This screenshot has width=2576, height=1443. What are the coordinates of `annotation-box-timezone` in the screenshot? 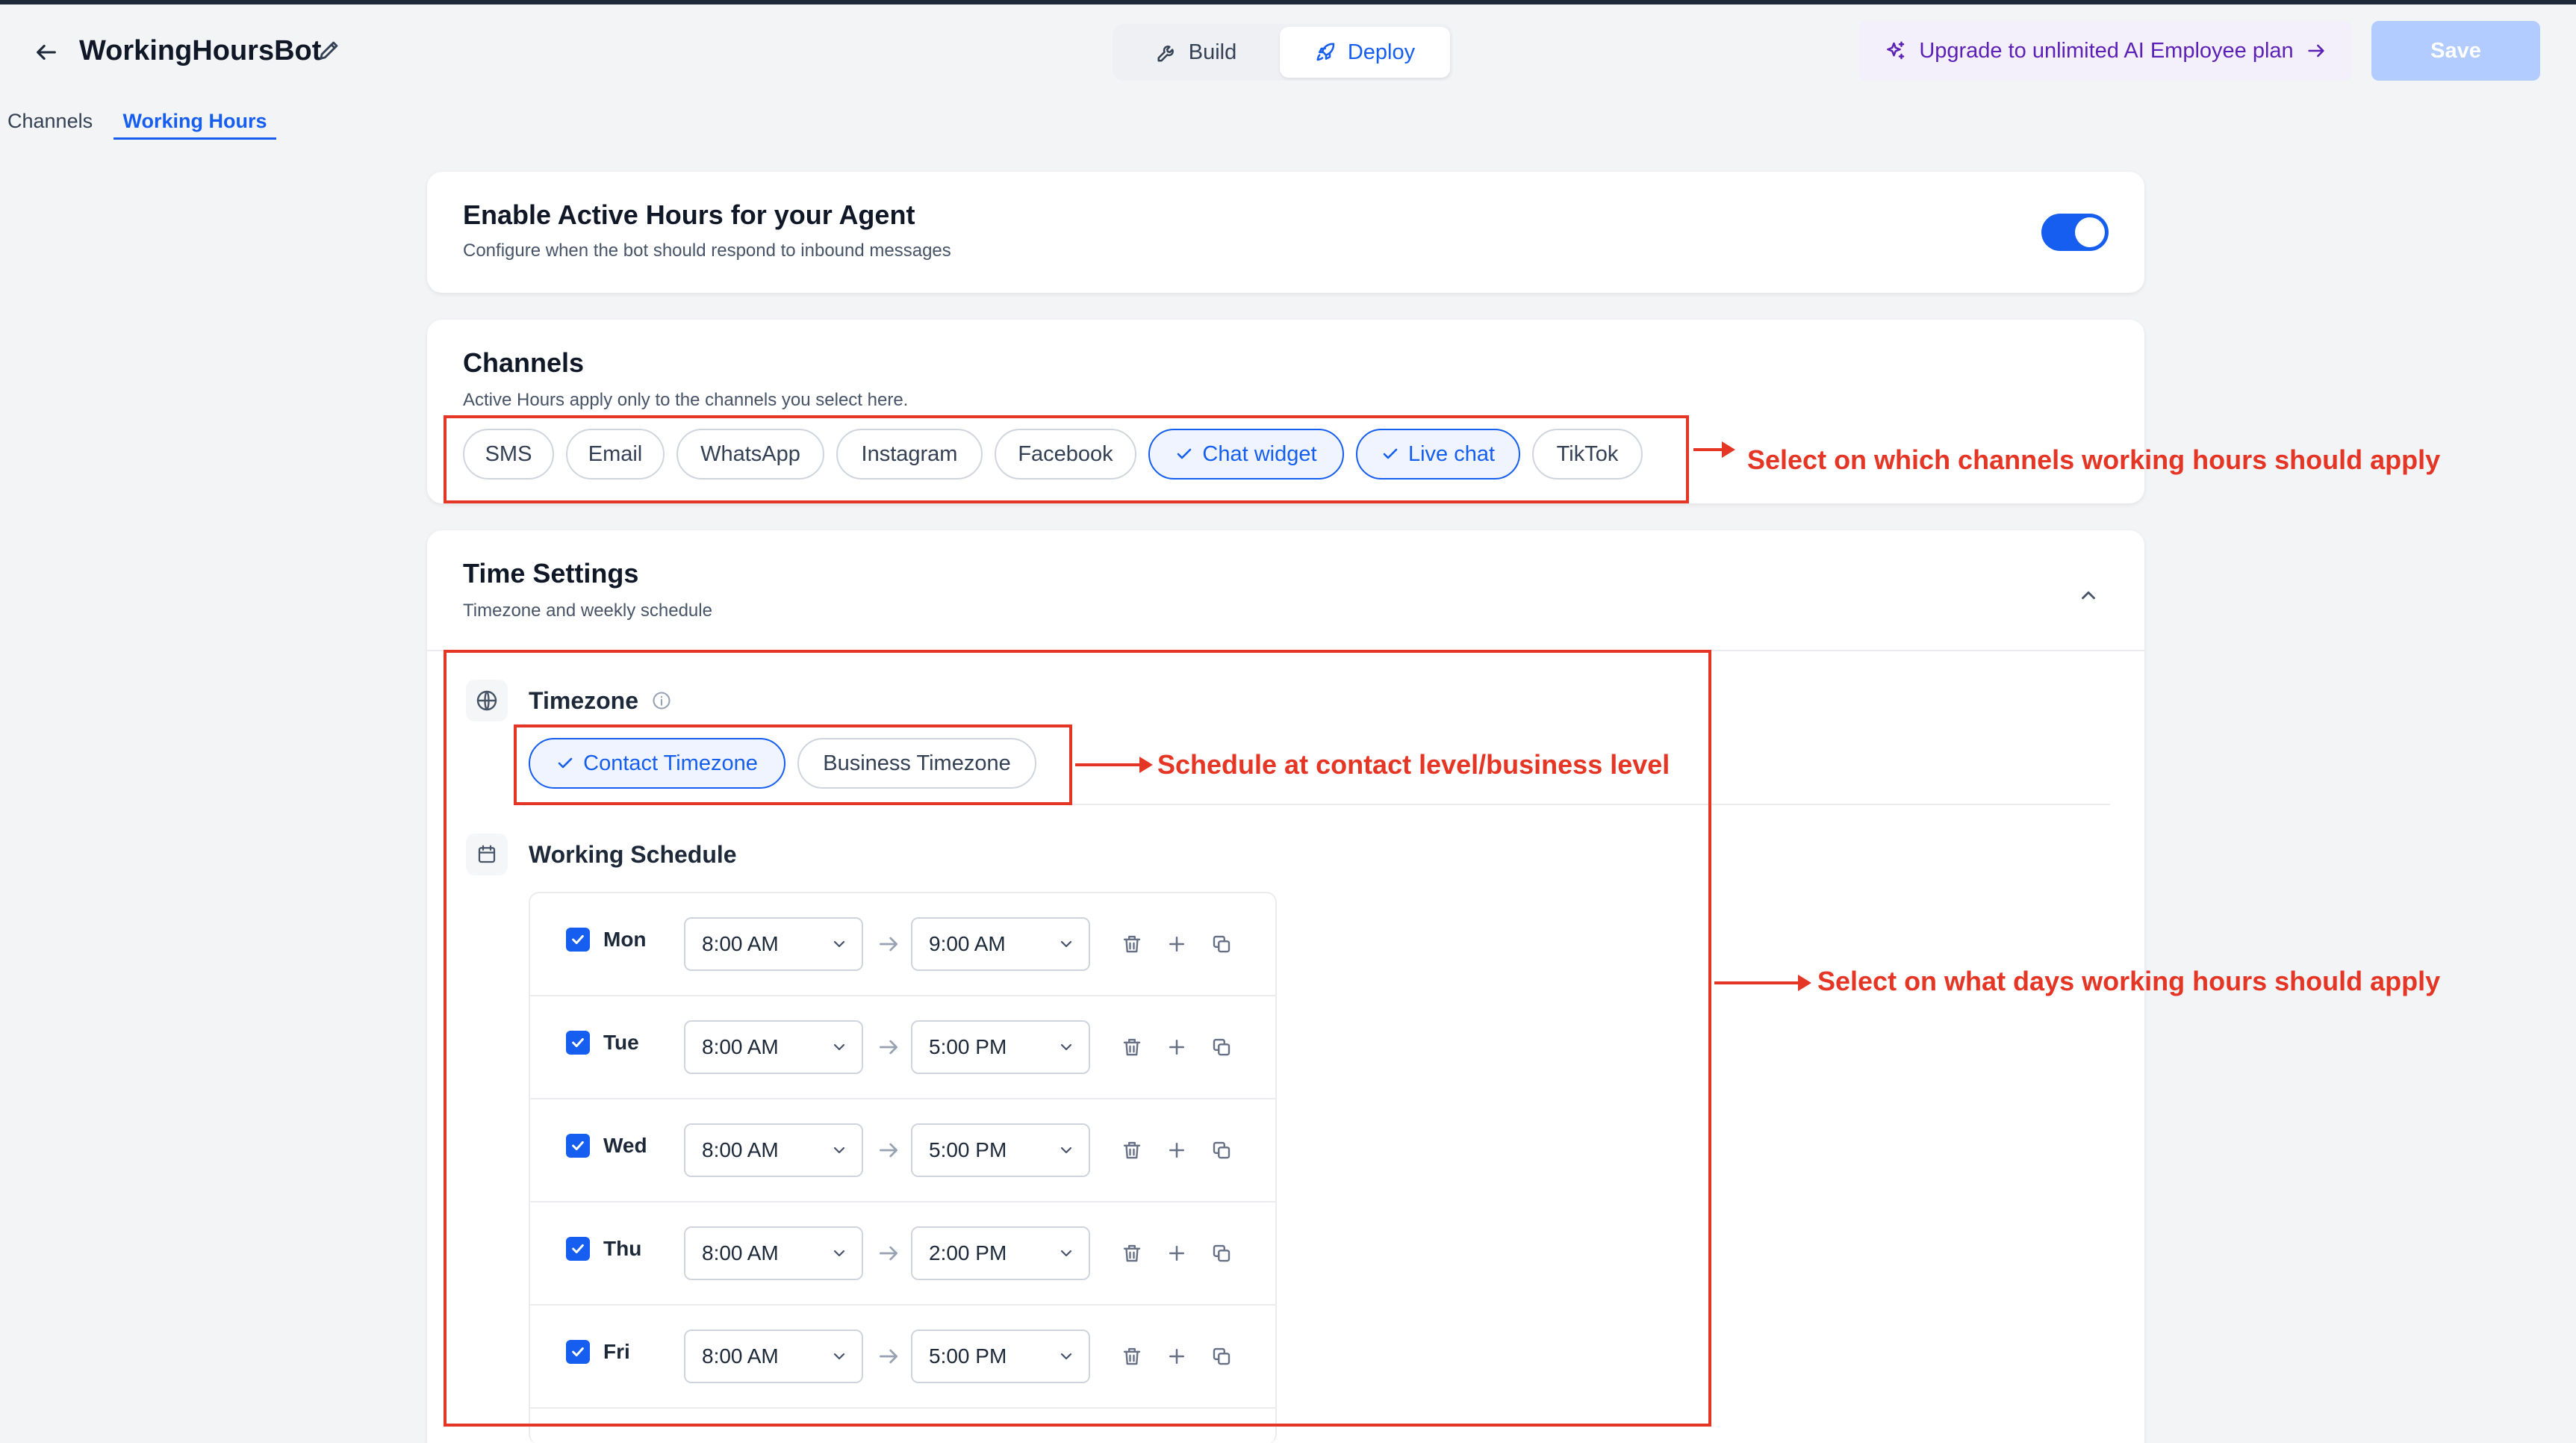 It's located at (793, 765).